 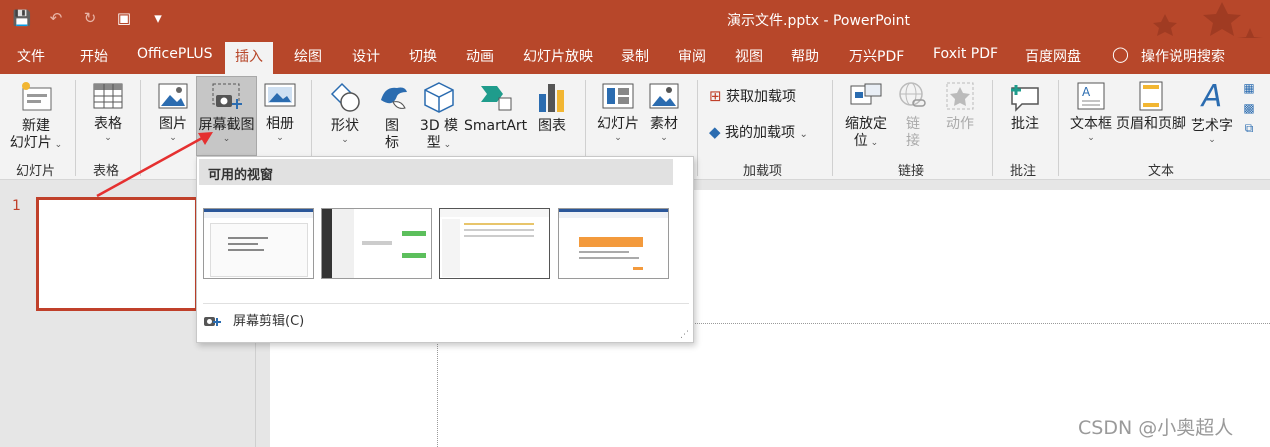 I want to click on zoom-icon, so click(x=866, y=94).